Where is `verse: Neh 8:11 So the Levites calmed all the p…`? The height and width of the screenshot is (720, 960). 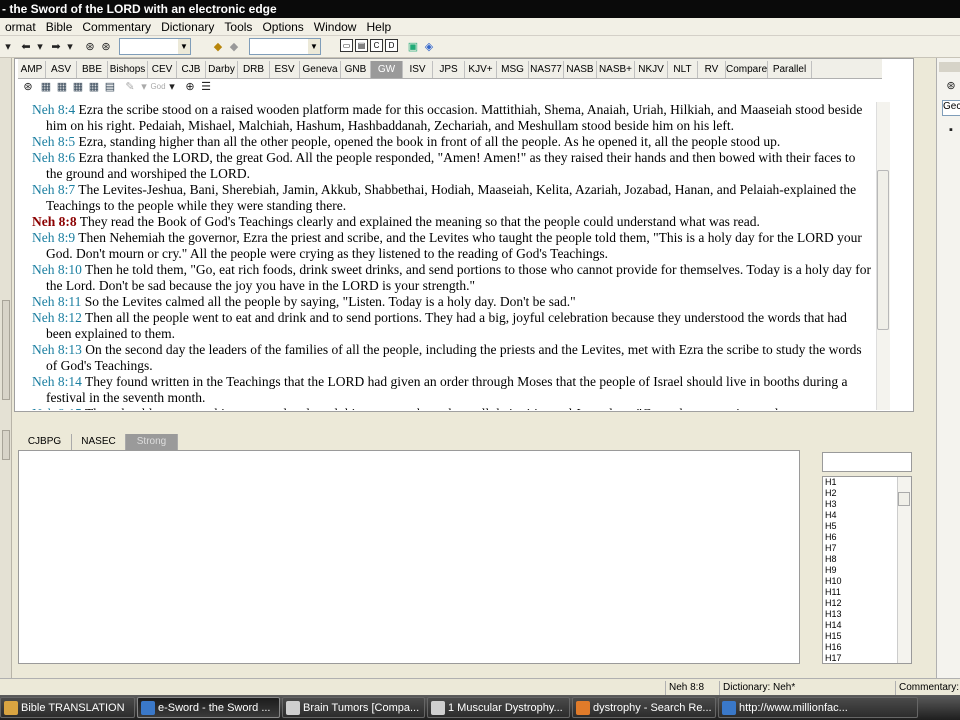 verse: Neh 8:11 So the Levites calmed all the p… is located at coordinates (449, 302).